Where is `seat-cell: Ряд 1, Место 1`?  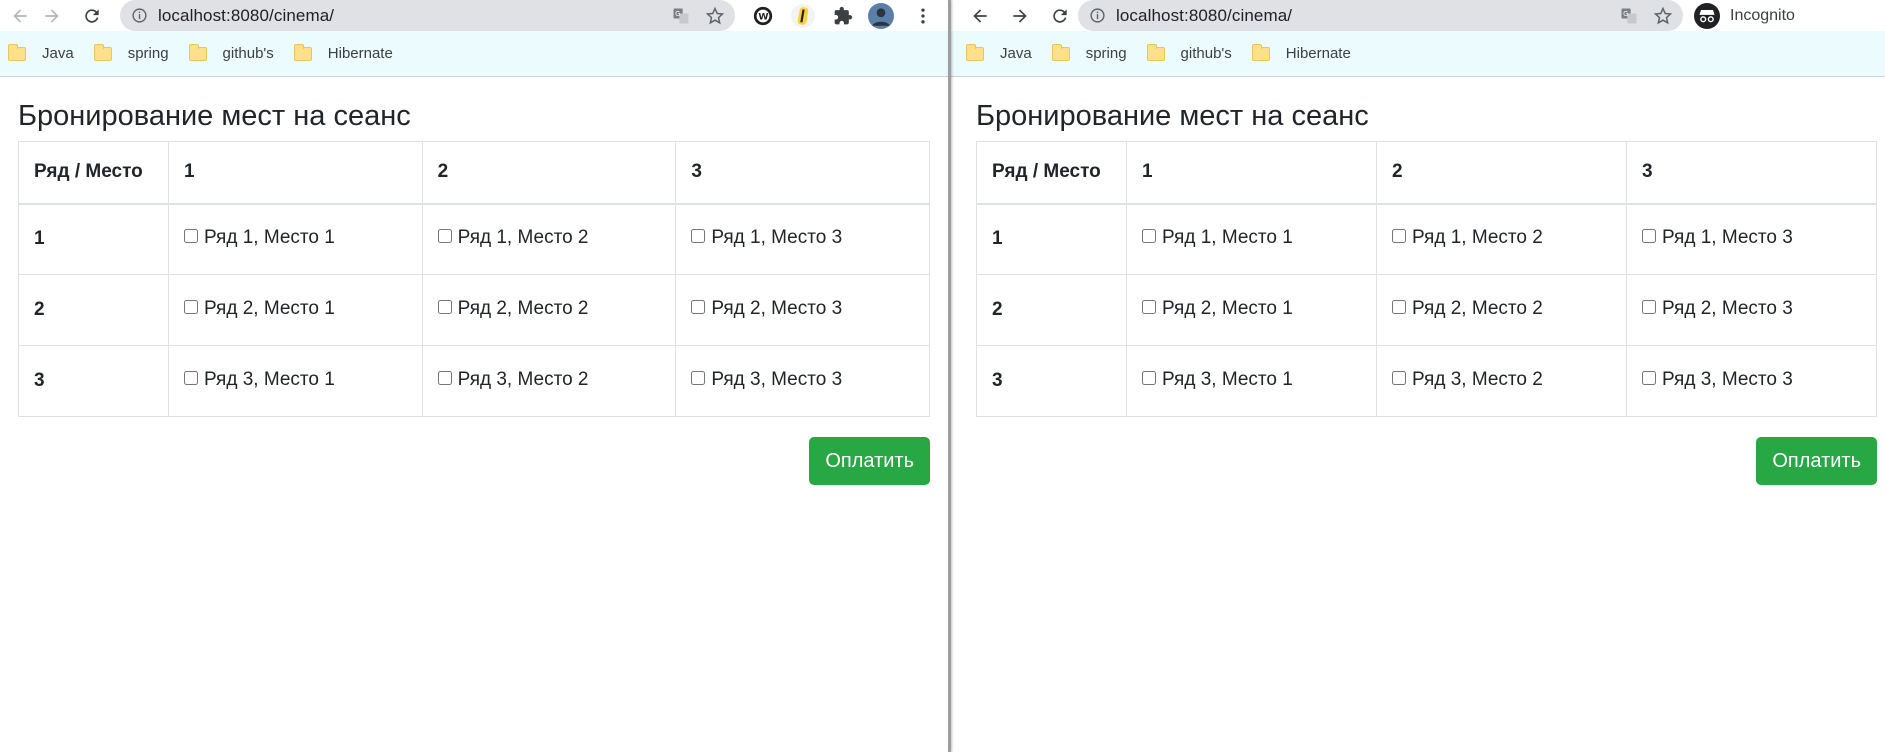
seat-cell: Ряд 1, Место 1 is located at coordinates (1251, 239).